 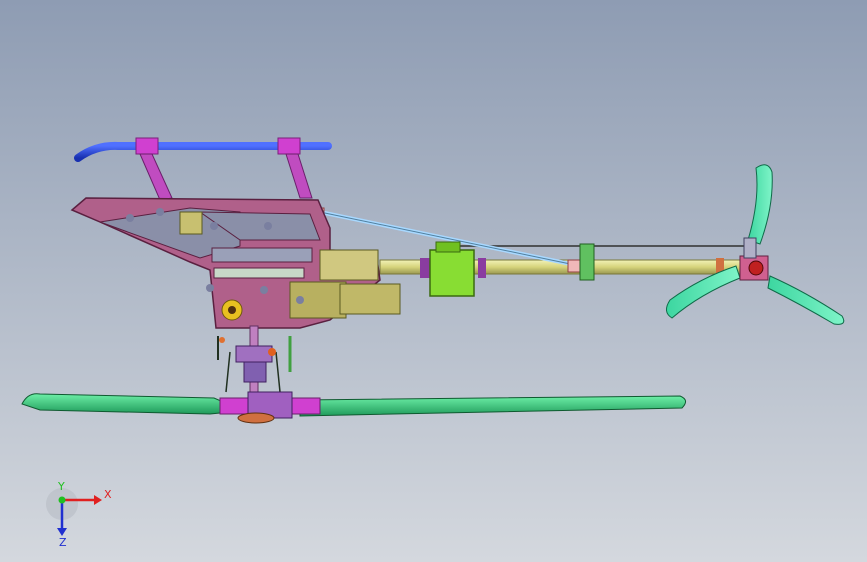 I want to click on z-axis-arrowhead, so click(x=62, y=532).